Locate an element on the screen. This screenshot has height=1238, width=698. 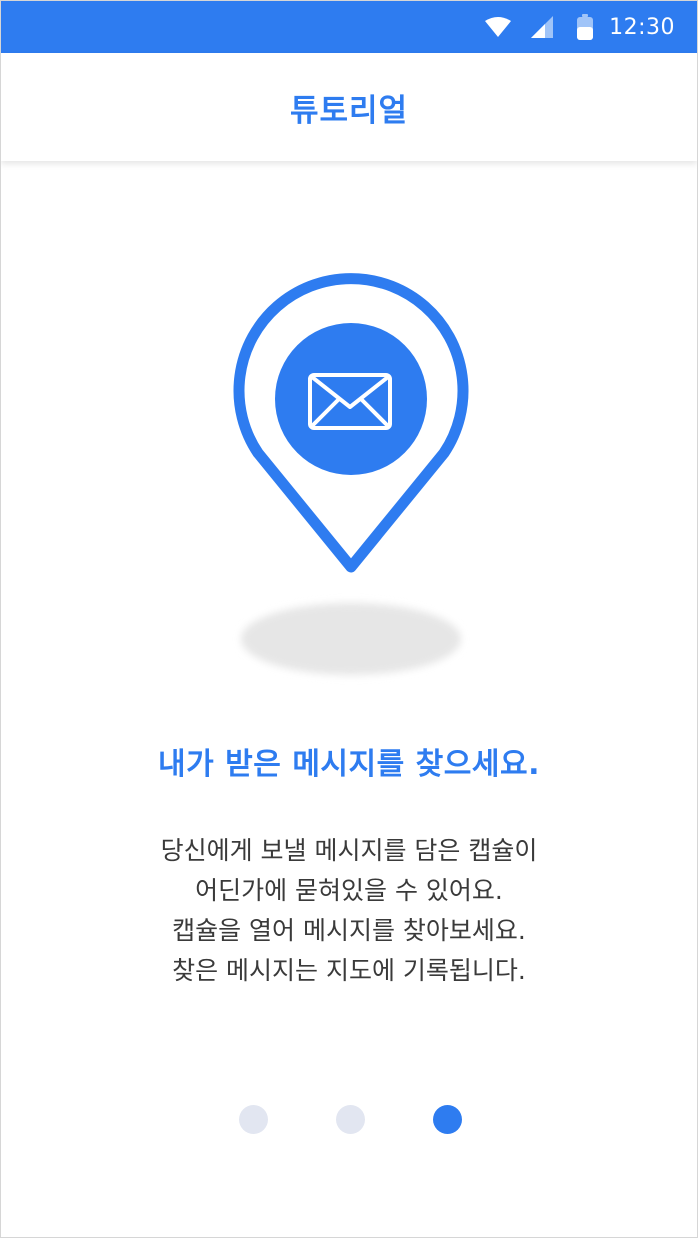
description-line: 캡슐을 열어 메시지를 찾아보세요. is located at coordinates (349, 930).